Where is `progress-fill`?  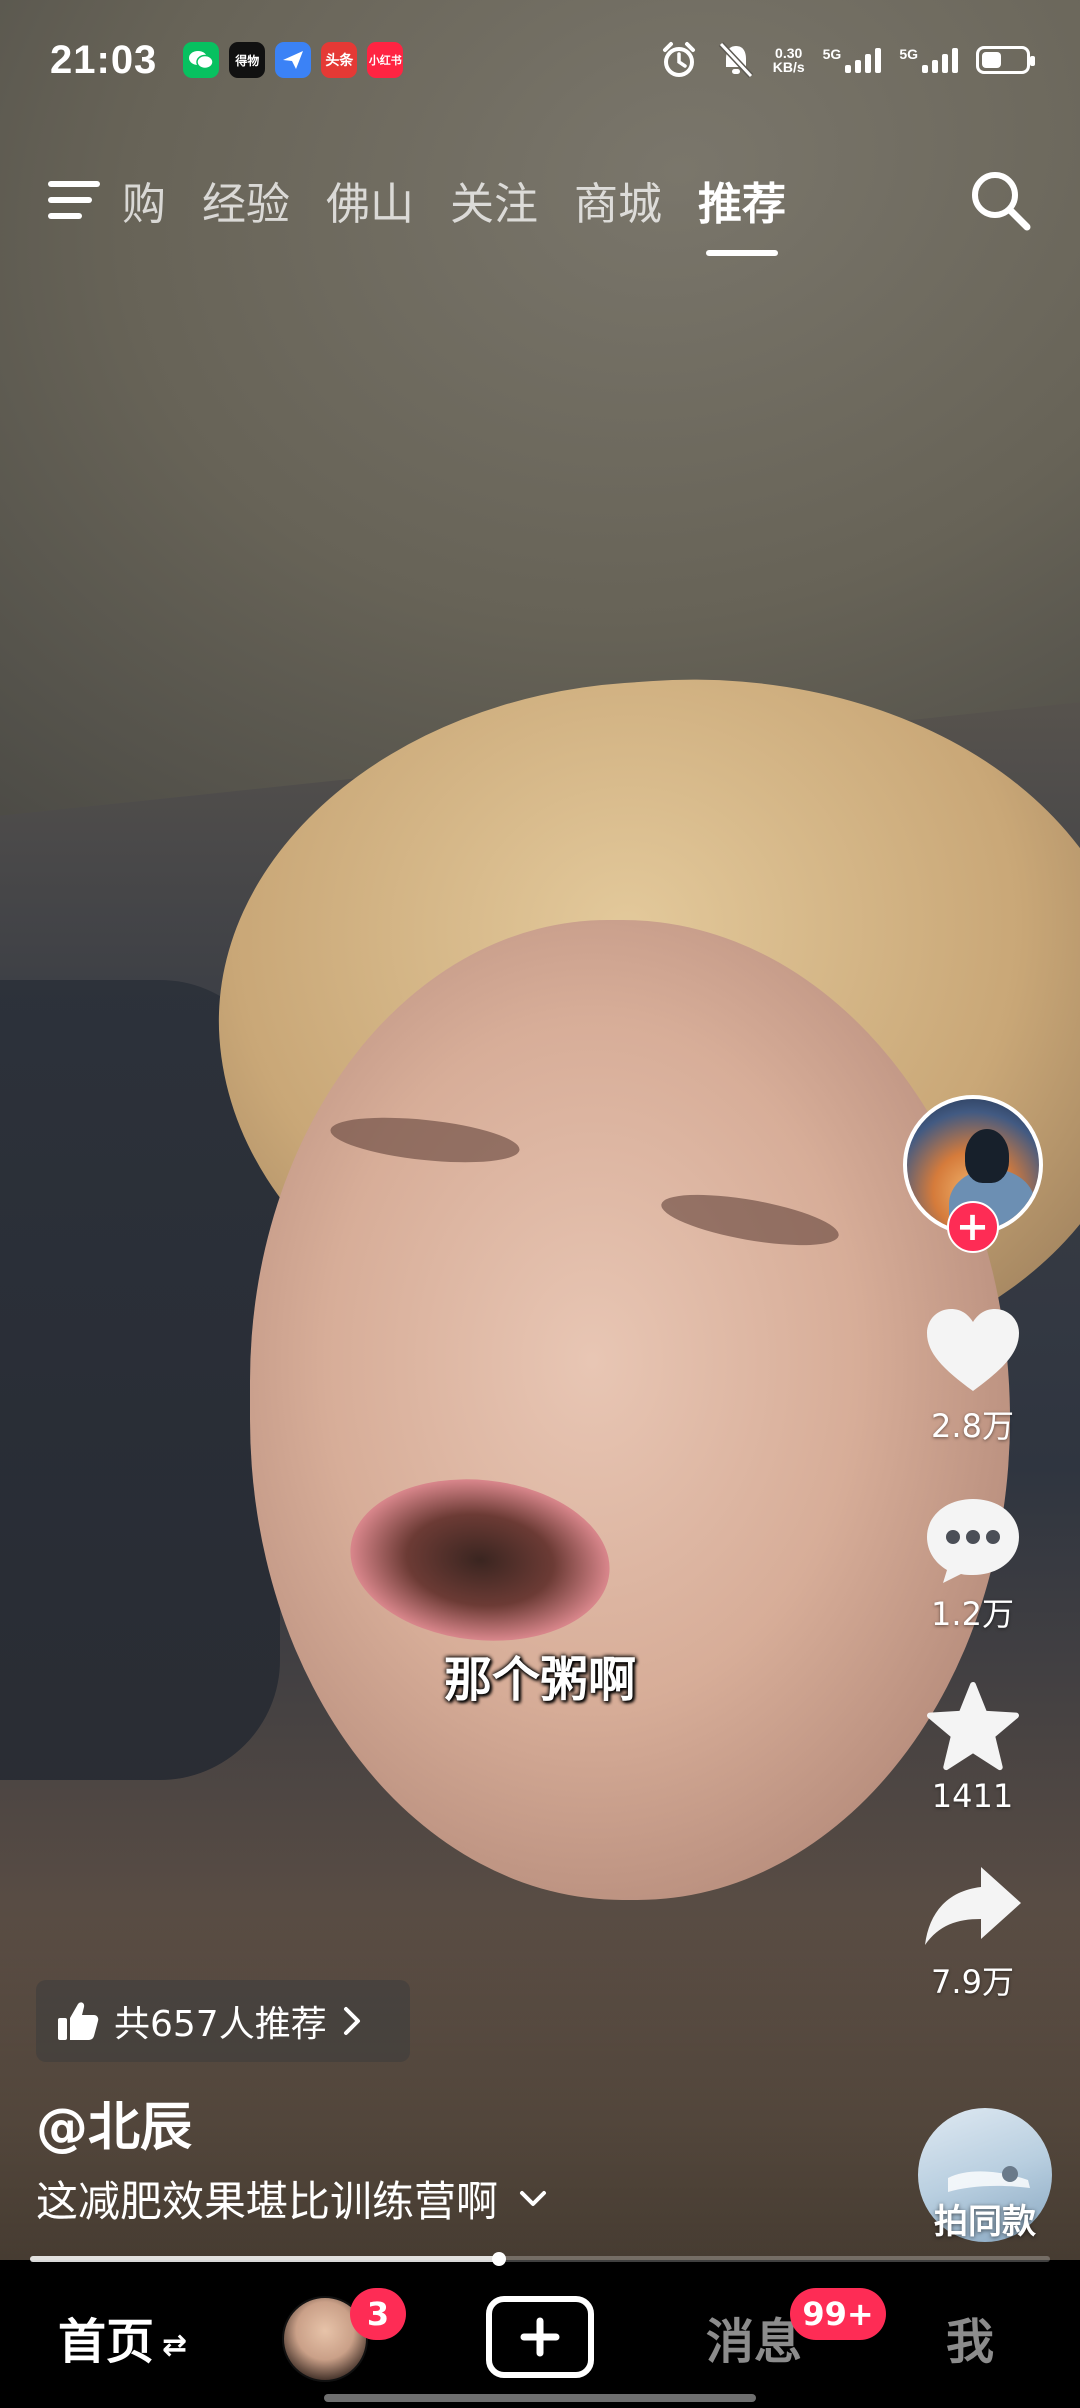
progress-fill is located at coordinates (265, 2259).